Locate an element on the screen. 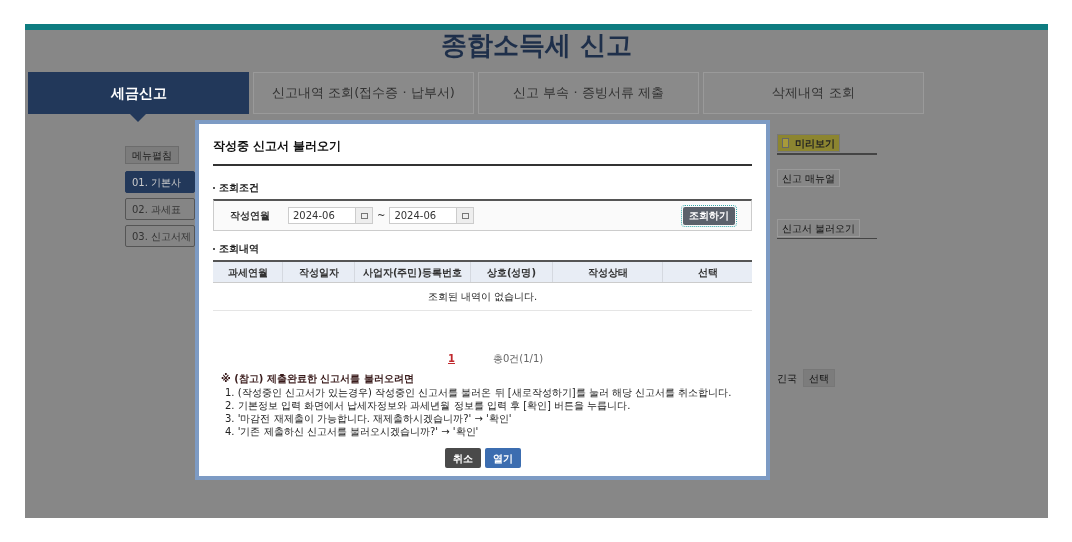 This screenshot has width=1072, height=542. pointer-icon is located at coordinates (138, 118).